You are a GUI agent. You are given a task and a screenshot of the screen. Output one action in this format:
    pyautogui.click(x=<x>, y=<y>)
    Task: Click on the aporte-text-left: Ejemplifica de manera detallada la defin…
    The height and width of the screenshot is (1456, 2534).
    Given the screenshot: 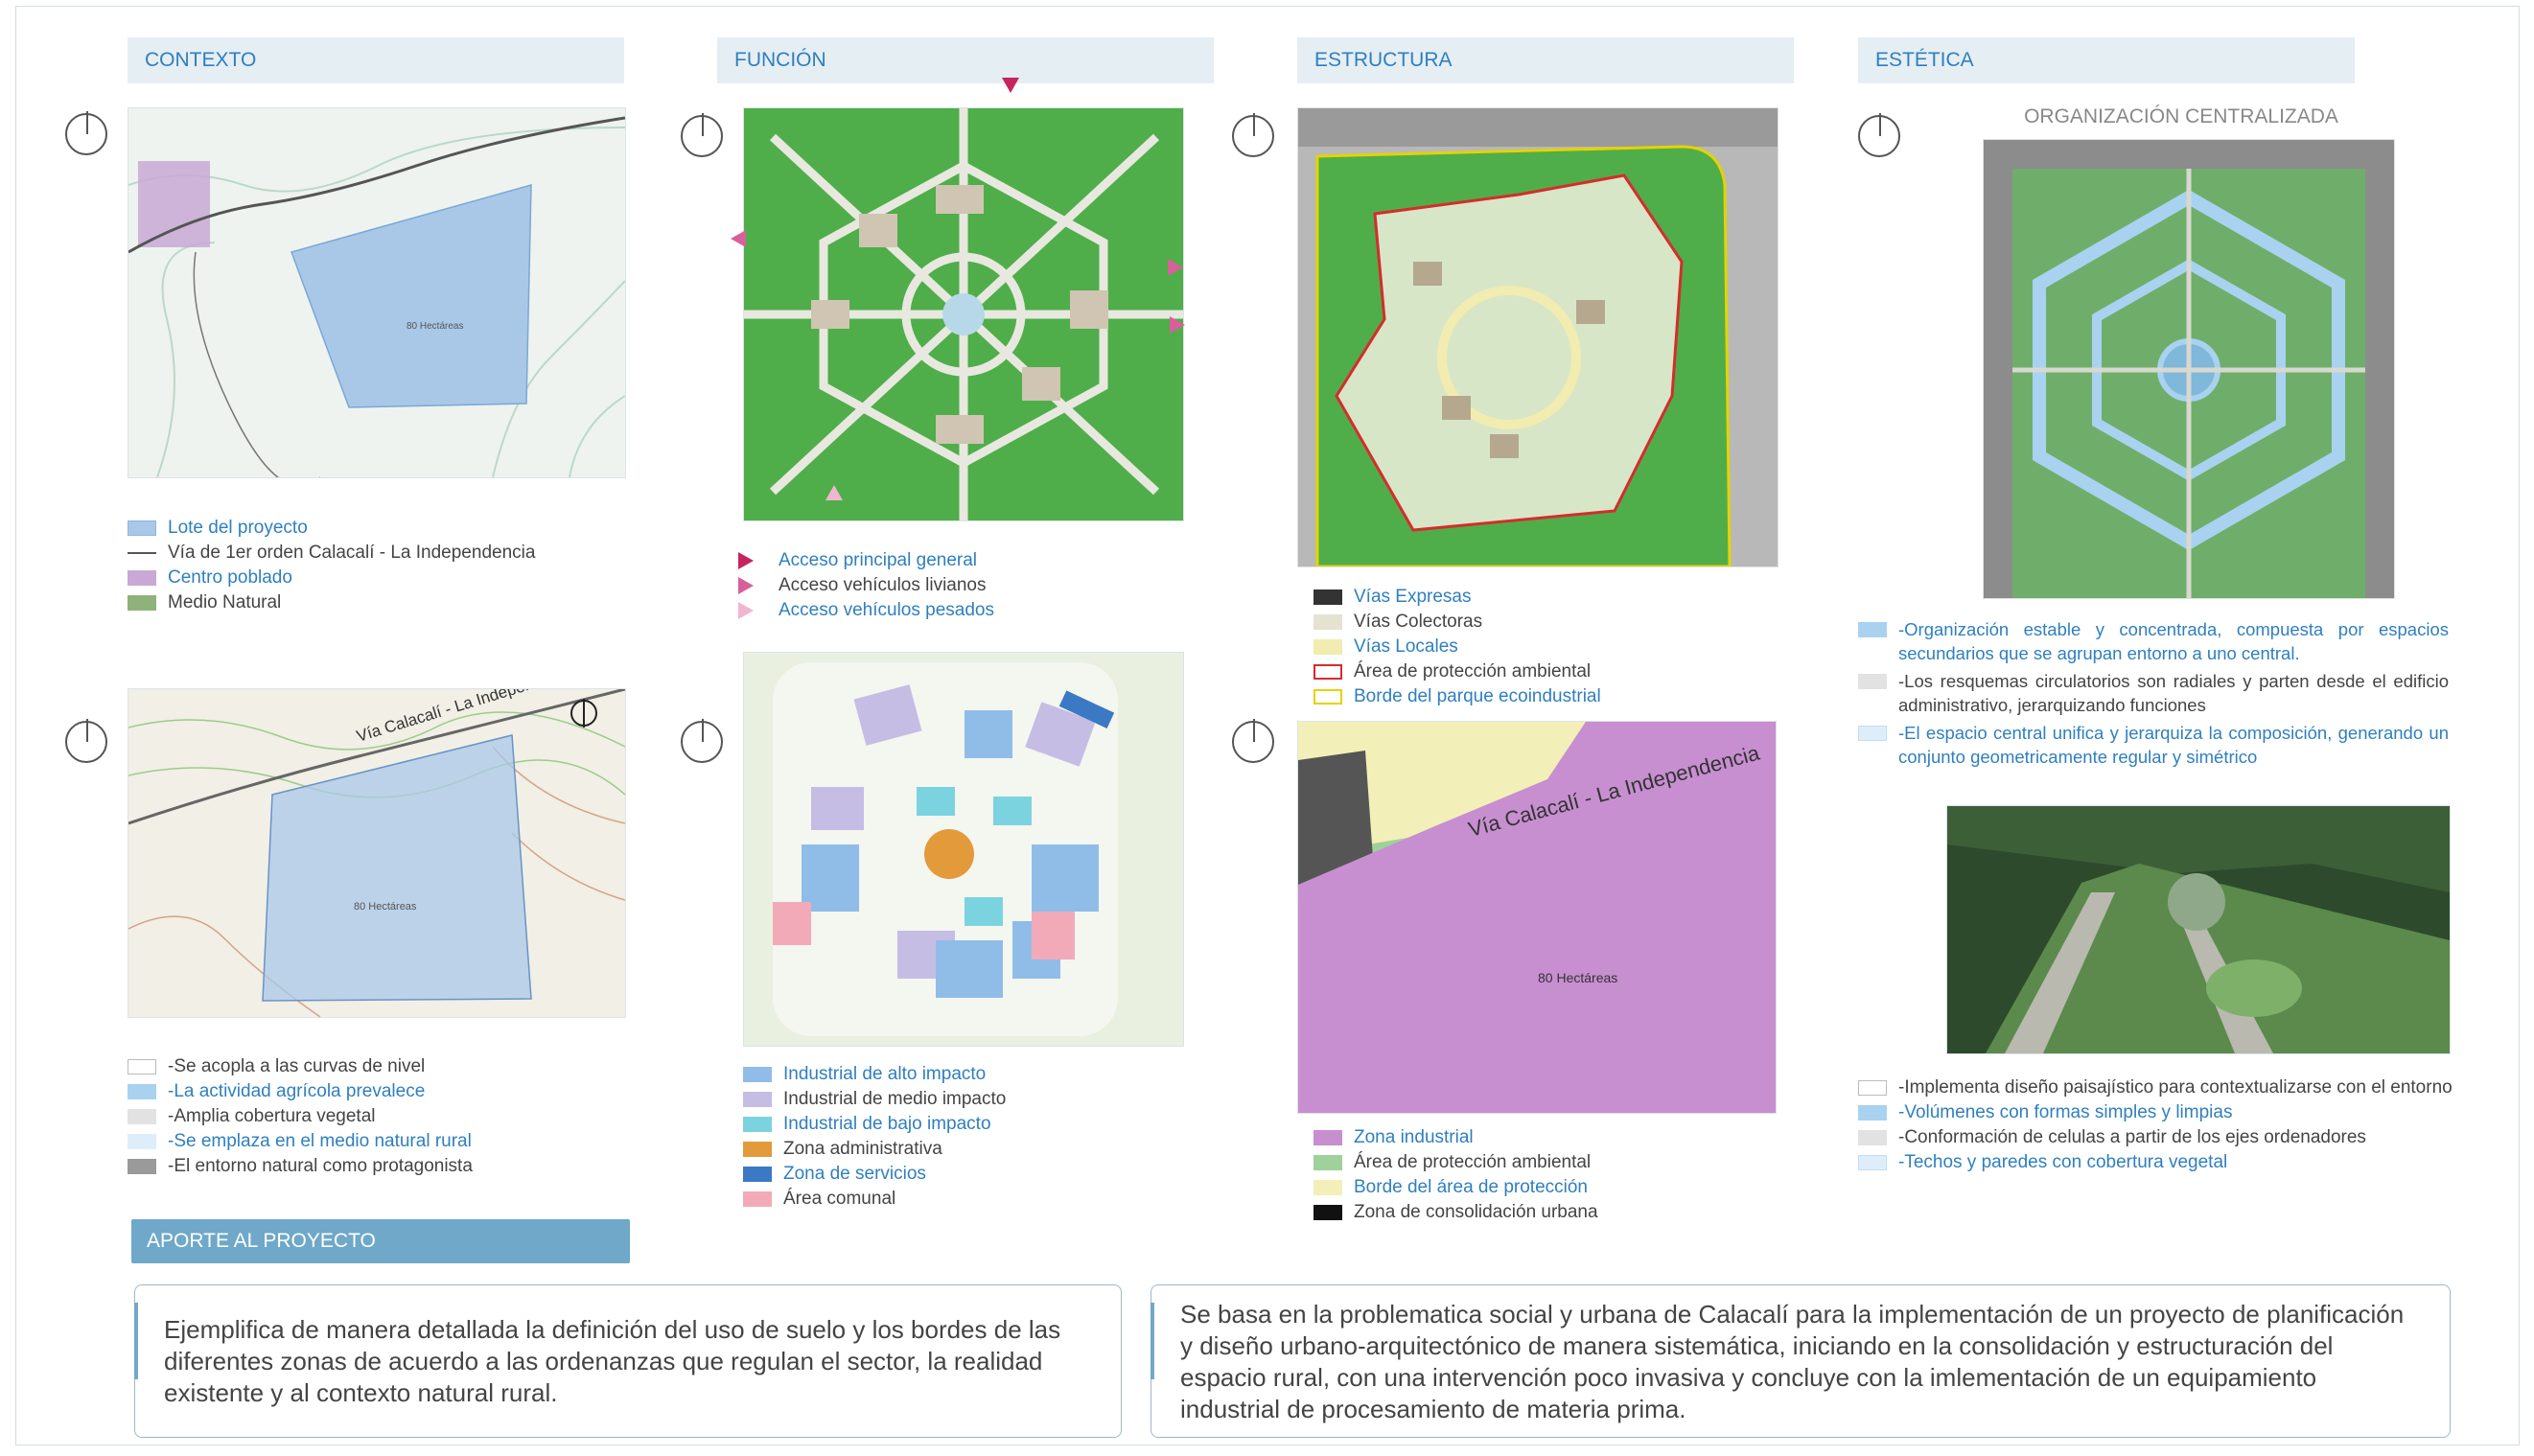 What is the action you would take?
    pyautogui.click(x=628, y=1361)
    